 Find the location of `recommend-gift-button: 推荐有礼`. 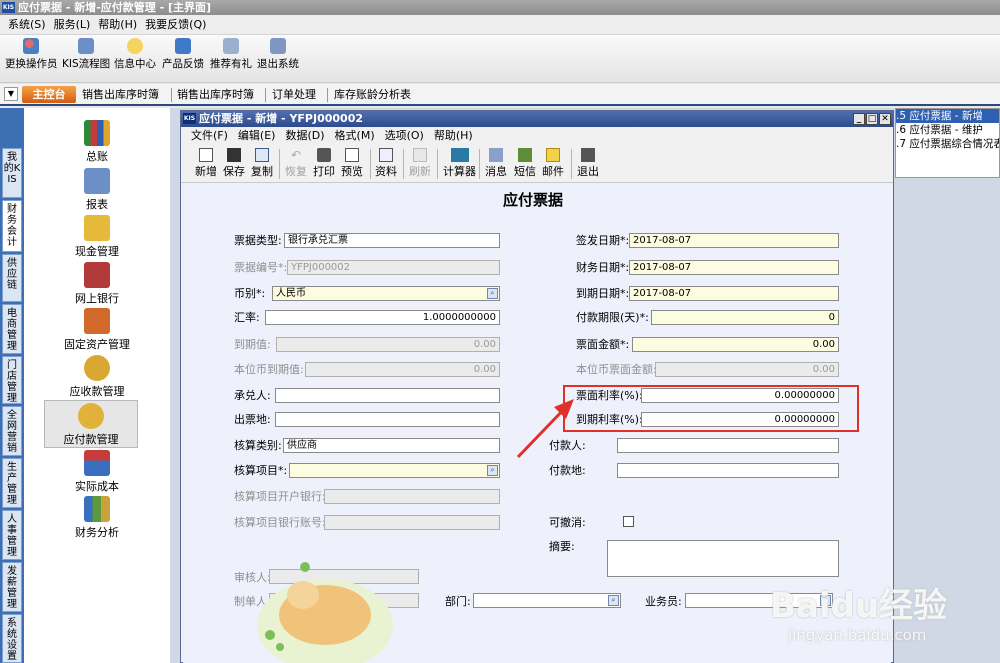

recommend-gift-button: 推荐有礼 is located at coordinates (231, 54).